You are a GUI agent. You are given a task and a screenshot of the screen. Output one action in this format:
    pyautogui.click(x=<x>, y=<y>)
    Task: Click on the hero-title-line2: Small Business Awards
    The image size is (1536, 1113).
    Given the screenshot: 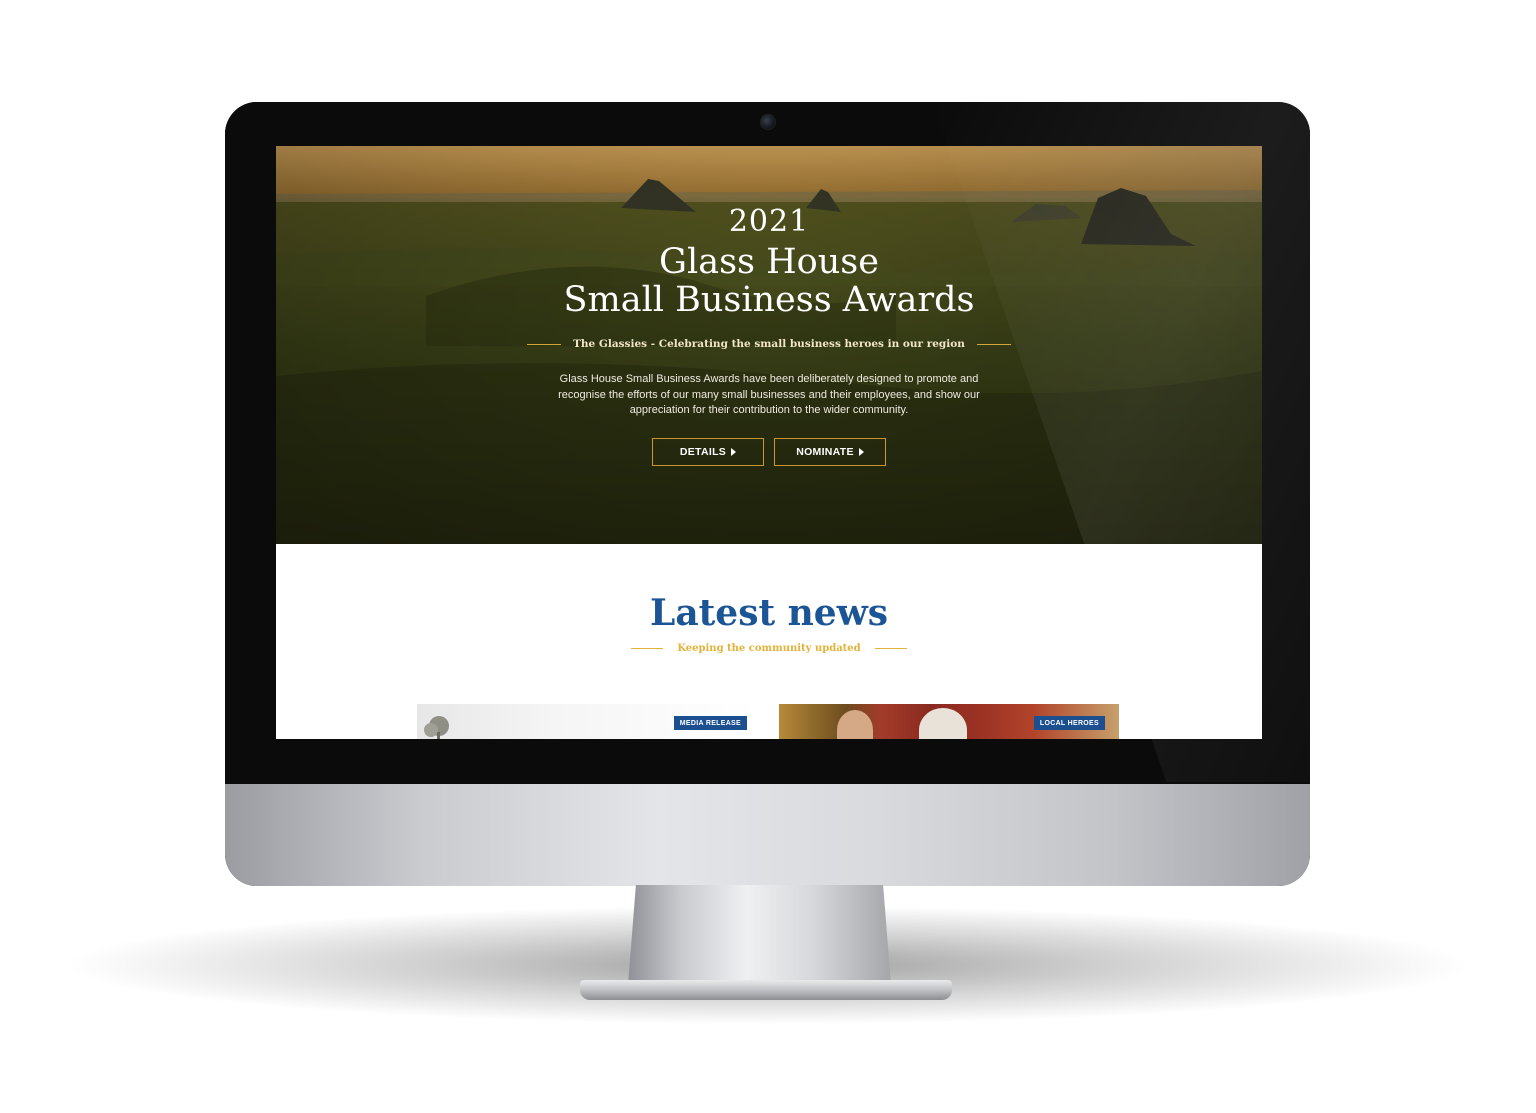 What is the action you would take?
    pyautogui.click(x=769, y=300)
    